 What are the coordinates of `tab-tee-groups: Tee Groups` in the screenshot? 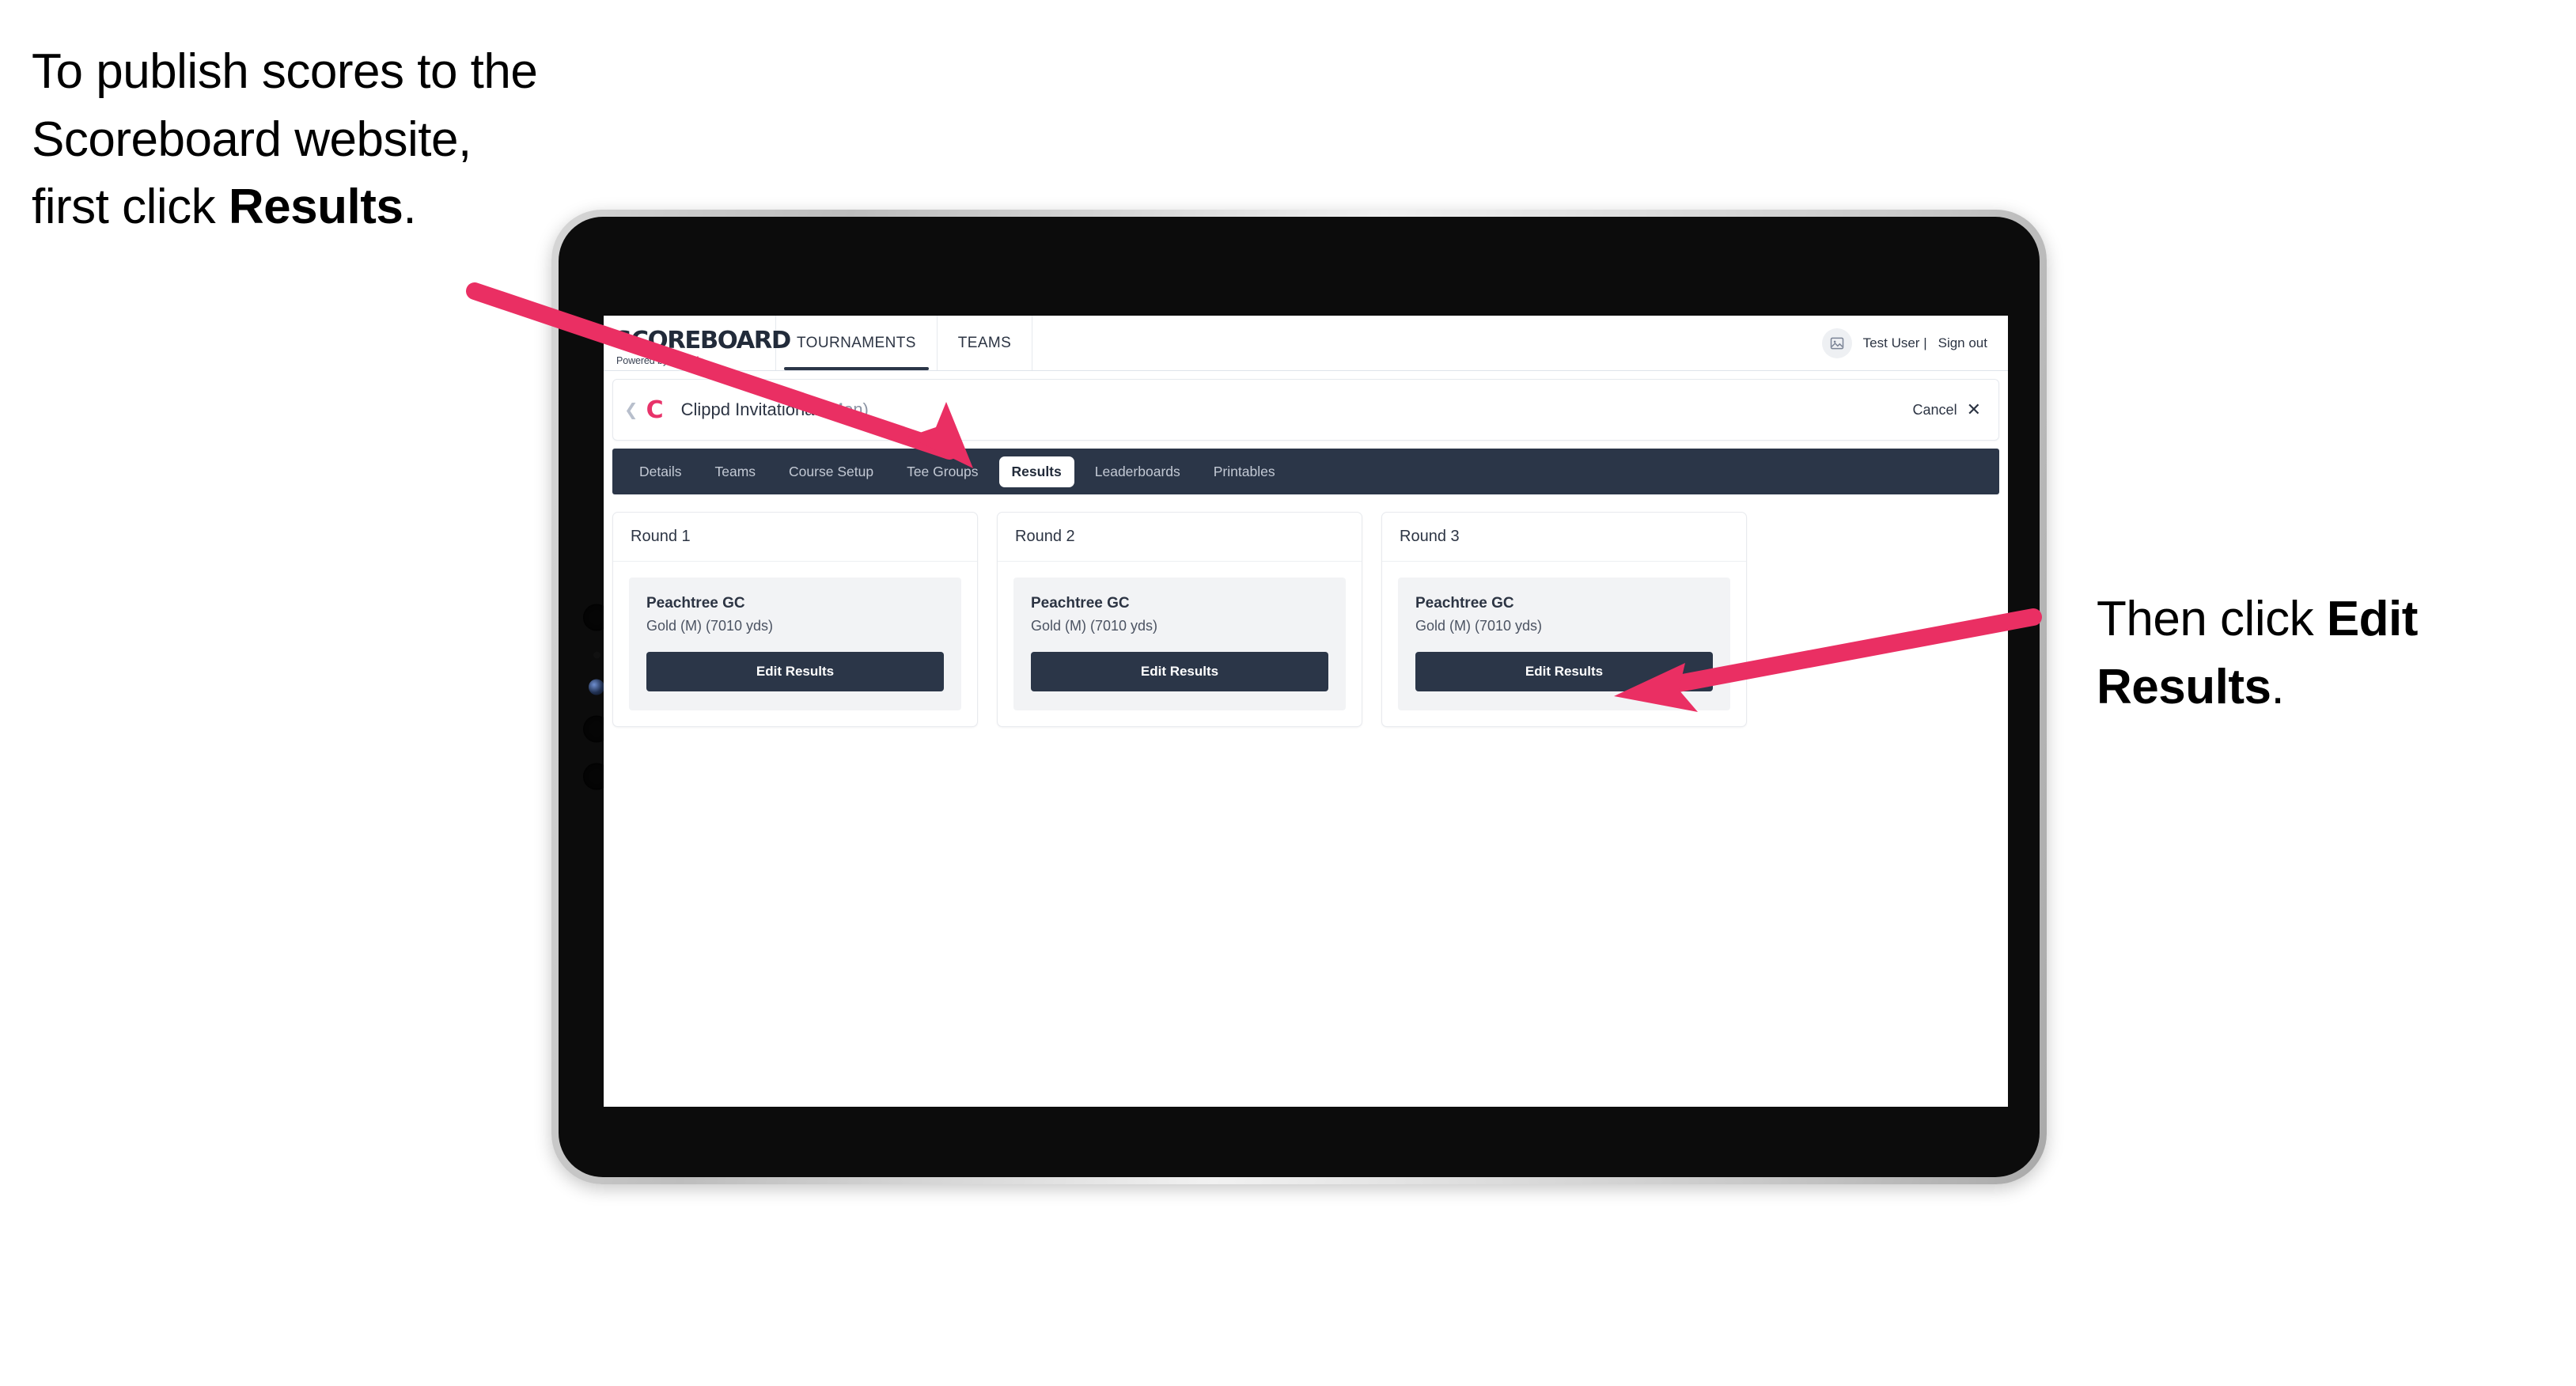 It's located at (942, 472).